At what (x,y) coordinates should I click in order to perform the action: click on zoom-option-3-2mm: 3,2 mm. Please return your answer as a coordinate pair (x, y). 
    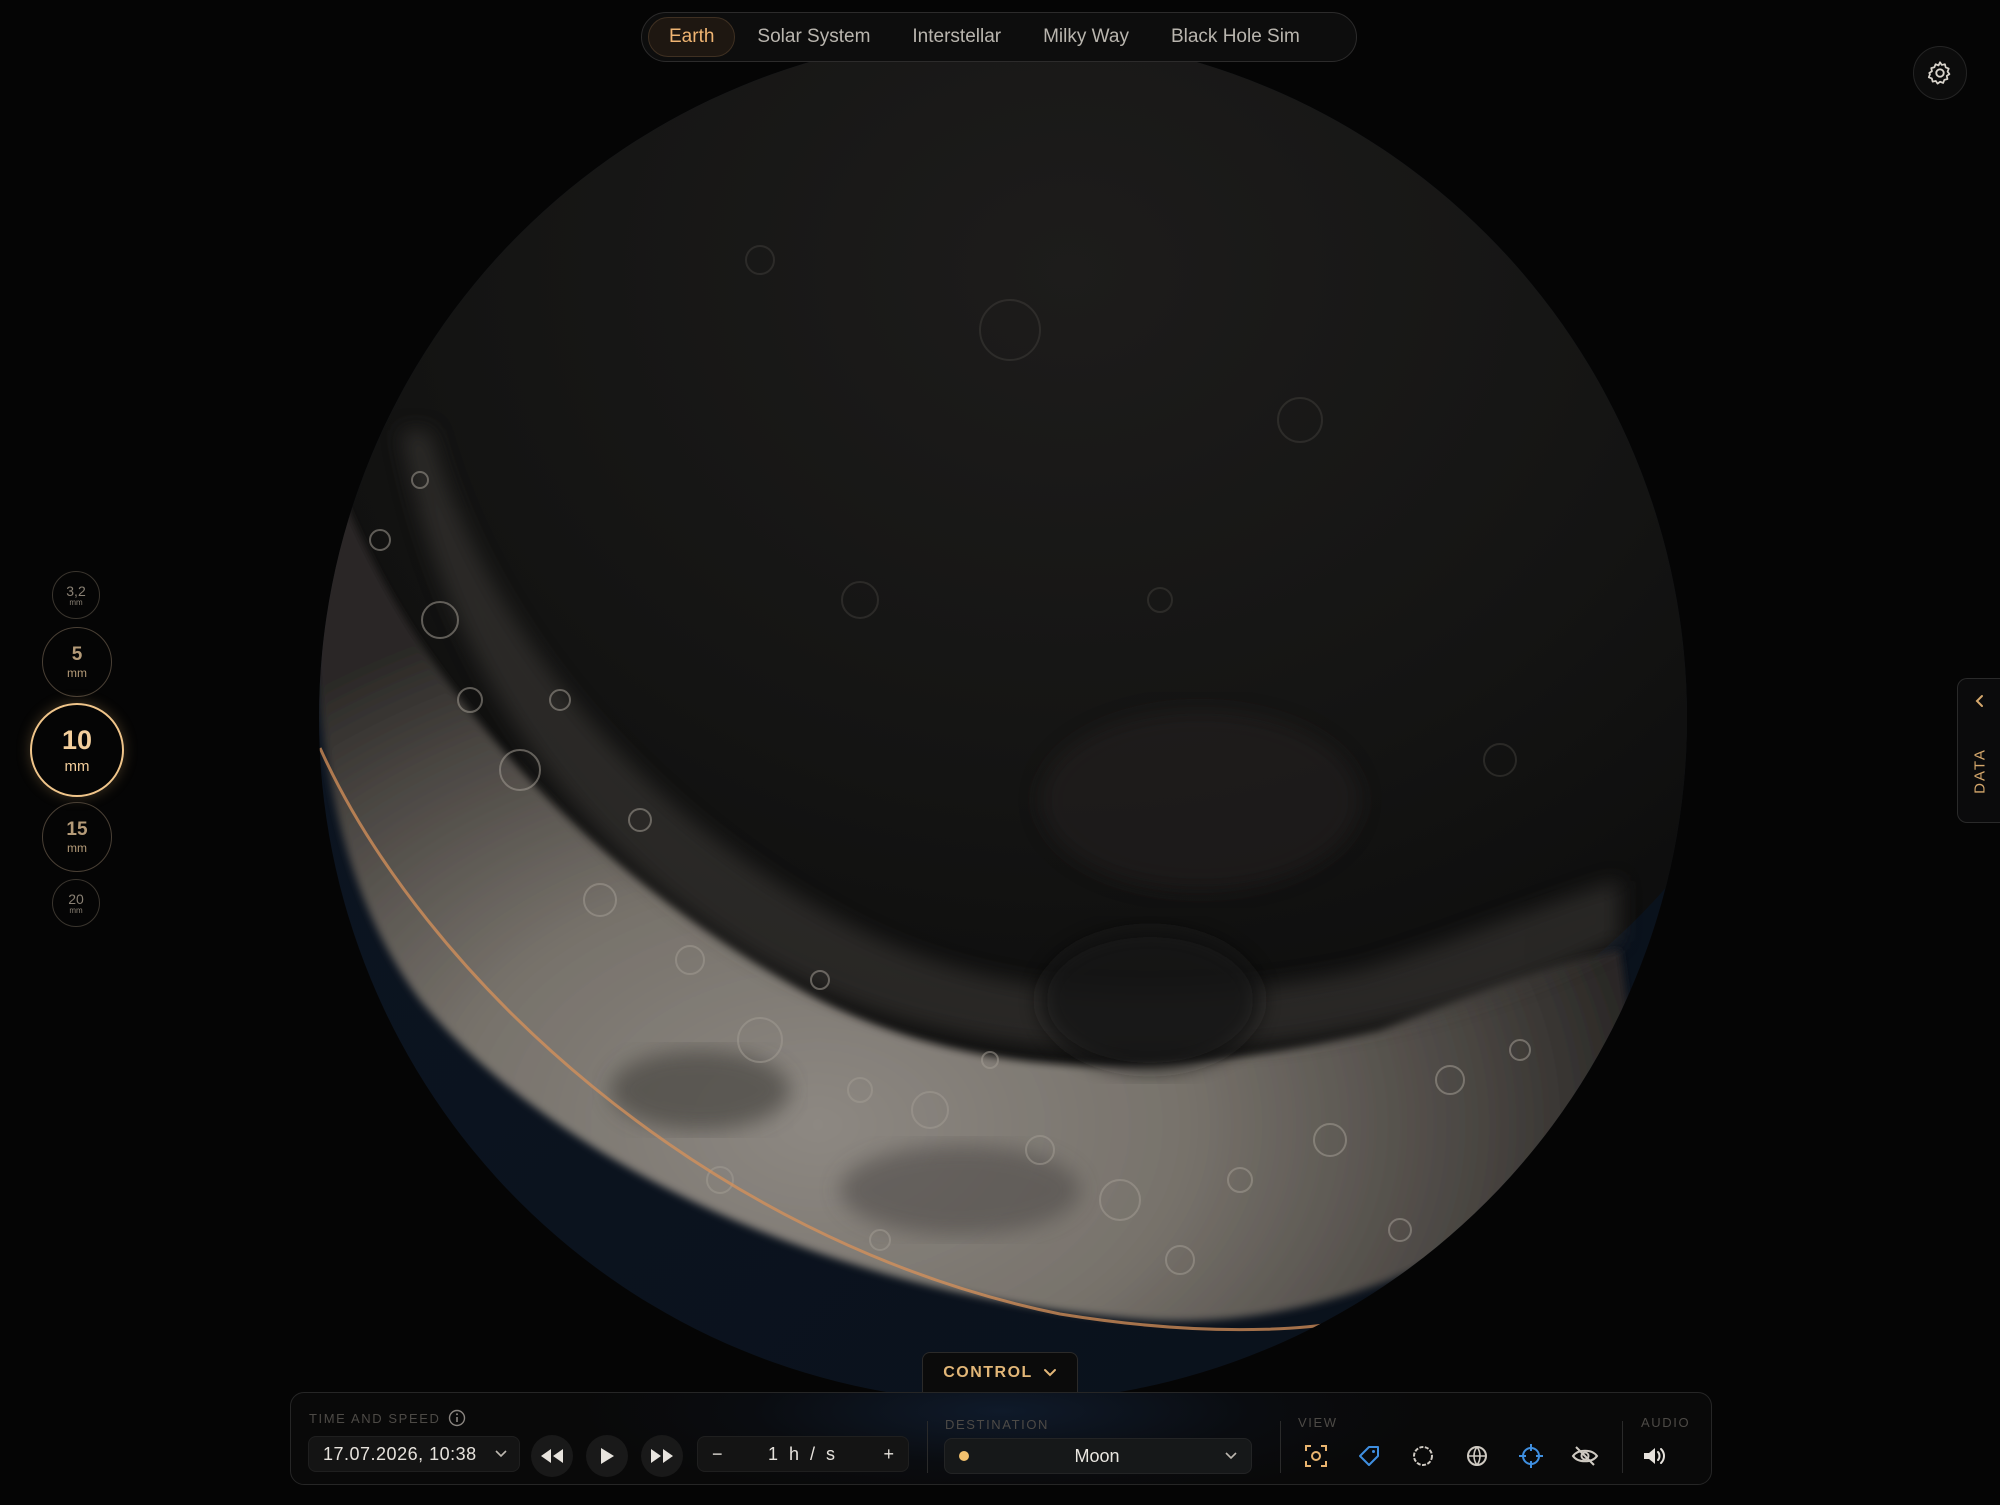
    Looking at the image, I should click on (76, 595).